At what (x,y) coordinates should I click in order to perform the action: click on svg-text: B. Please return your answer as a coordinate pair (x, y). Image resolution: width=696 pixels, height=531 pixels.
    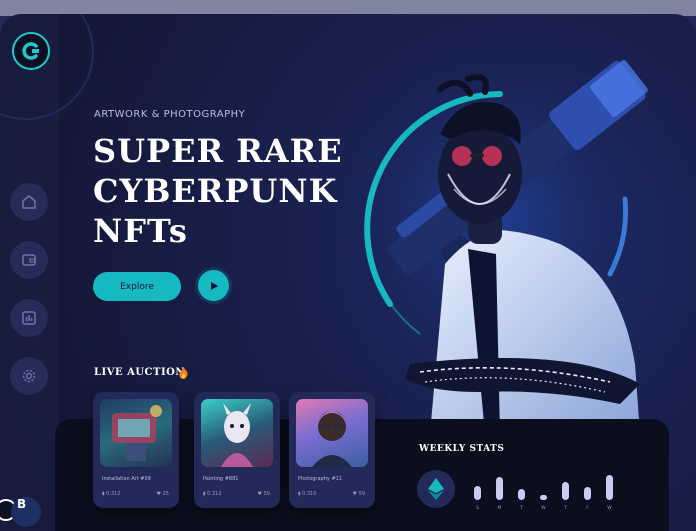
    Looking at the image, I should click on (21, 504).